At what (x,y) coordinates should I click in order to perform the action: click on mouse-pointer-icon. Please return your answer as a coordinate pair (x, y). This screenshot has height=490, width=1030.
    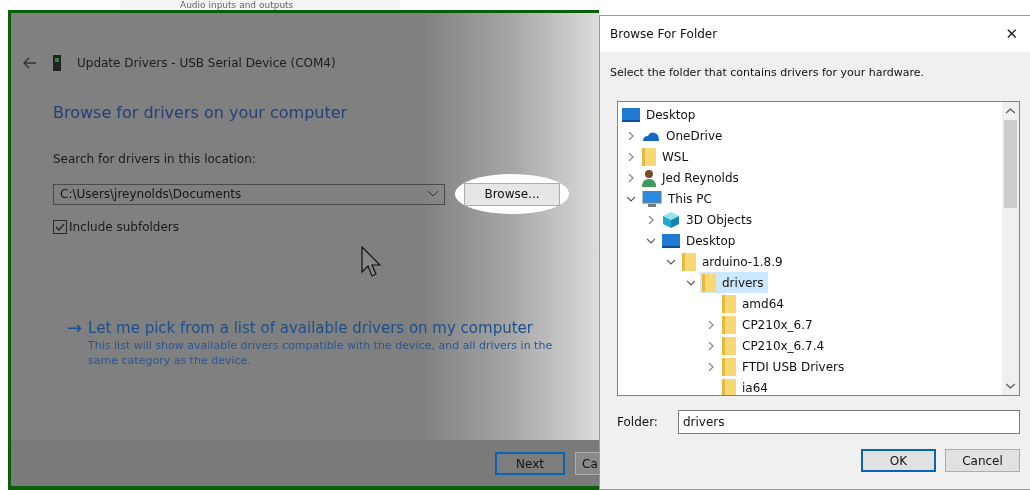
    Looking at the image, I should click on (371, 262).